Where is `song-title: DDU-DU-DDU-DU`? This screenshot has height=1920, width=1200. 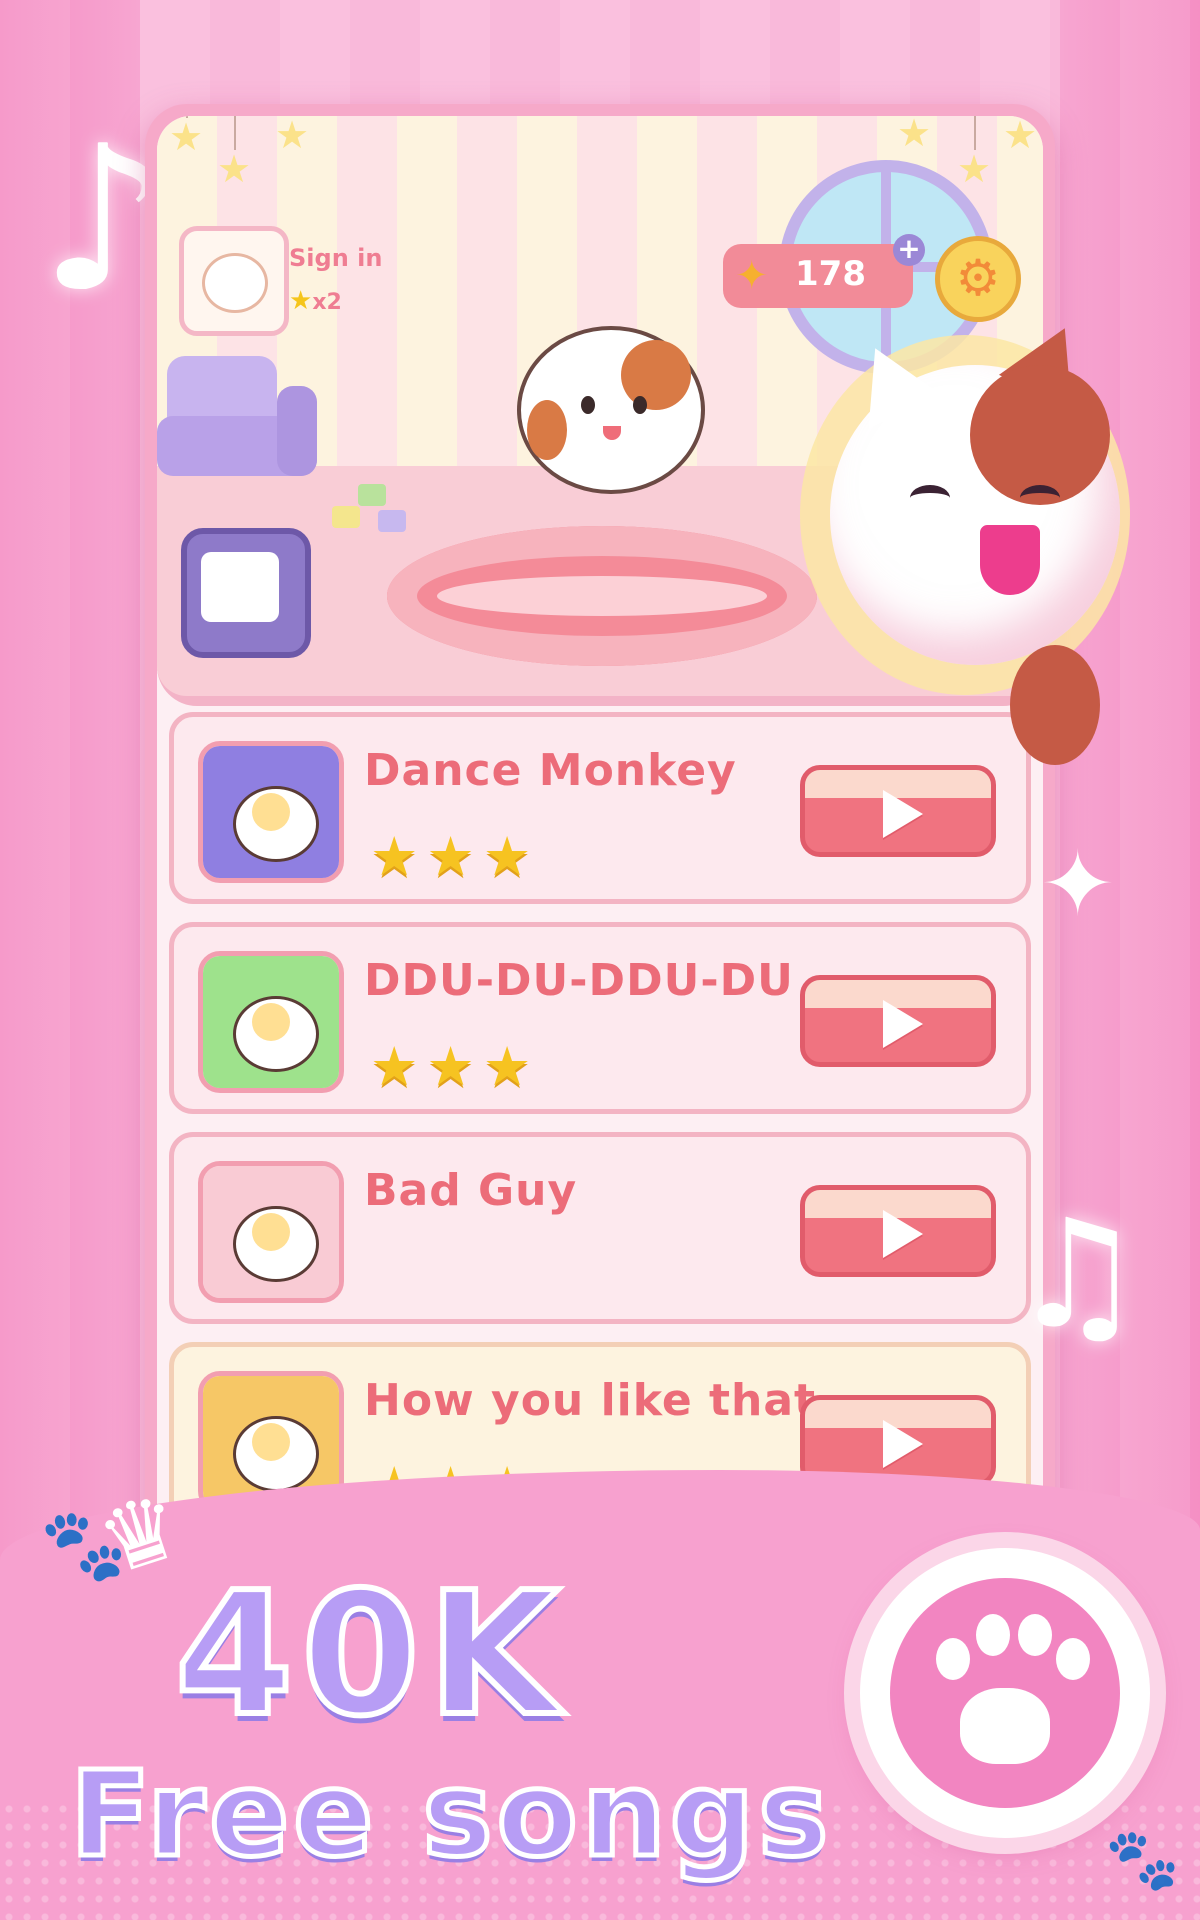
song-title: DDU-DU-DDU-DU is located at coordinates (579, 980).